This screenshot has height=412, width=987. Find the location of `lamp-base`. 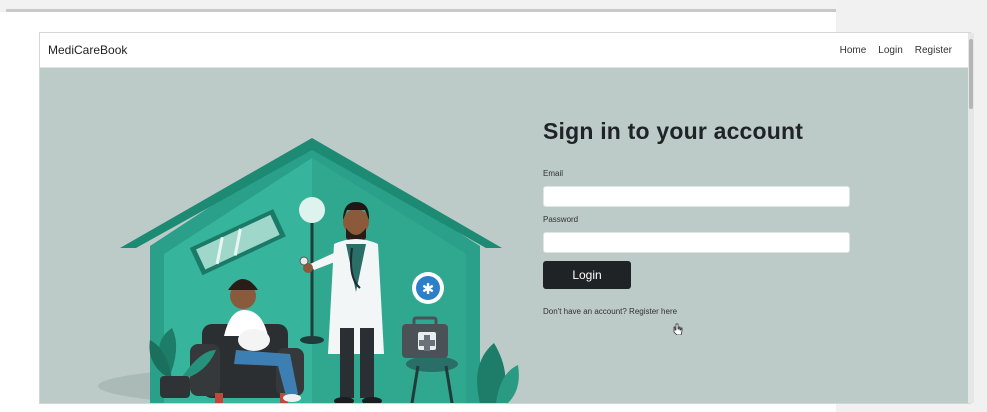

lamp-base is located at coordinates (312, 340).